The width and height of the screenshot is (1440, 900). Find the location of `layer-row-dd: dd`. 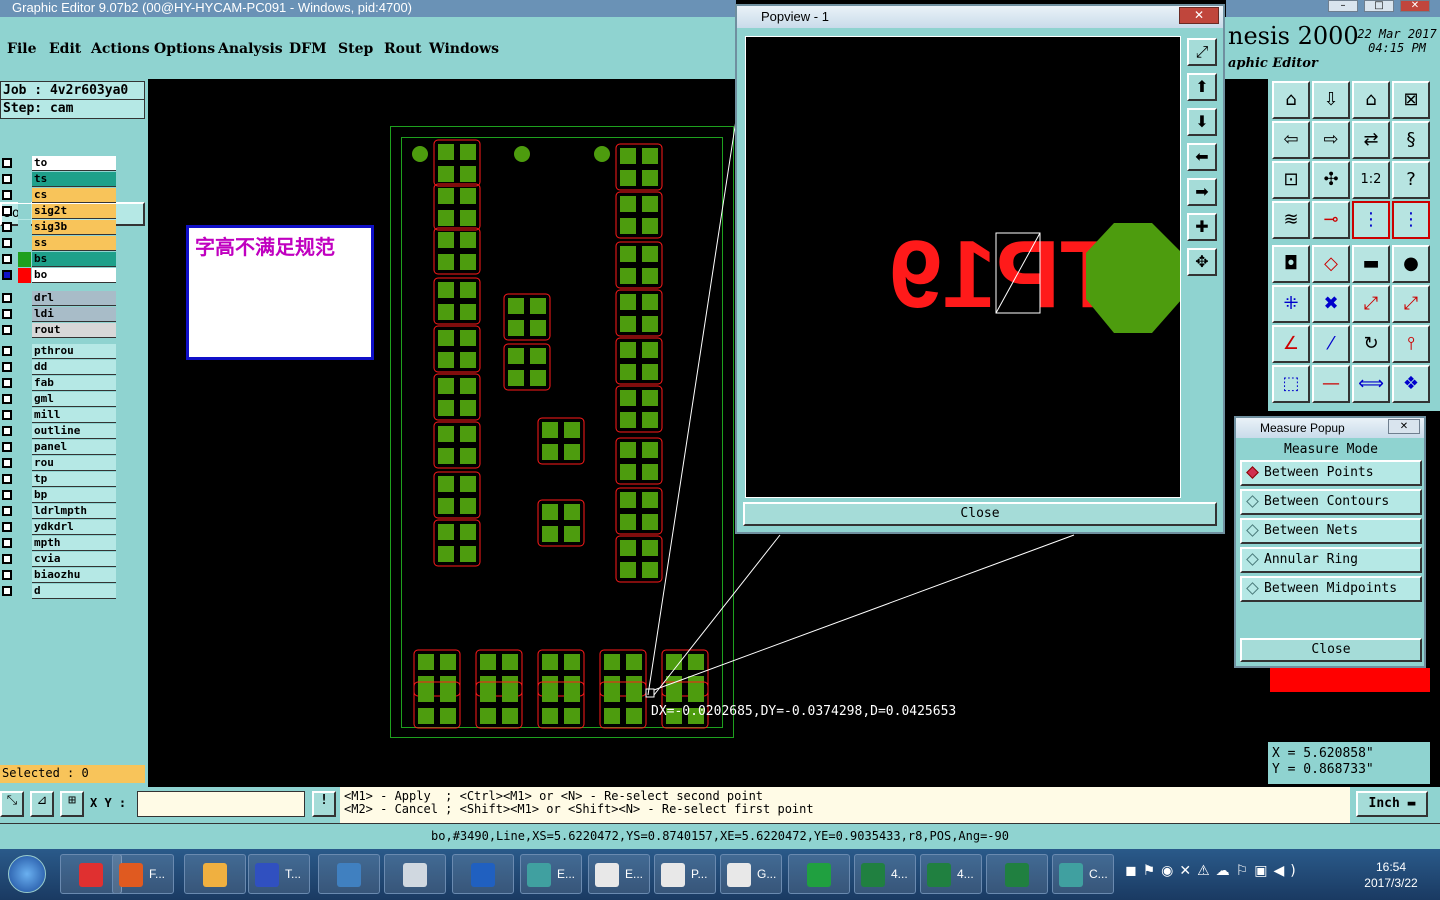

layer-row-dd: dd is located at coordinates (58, 367).